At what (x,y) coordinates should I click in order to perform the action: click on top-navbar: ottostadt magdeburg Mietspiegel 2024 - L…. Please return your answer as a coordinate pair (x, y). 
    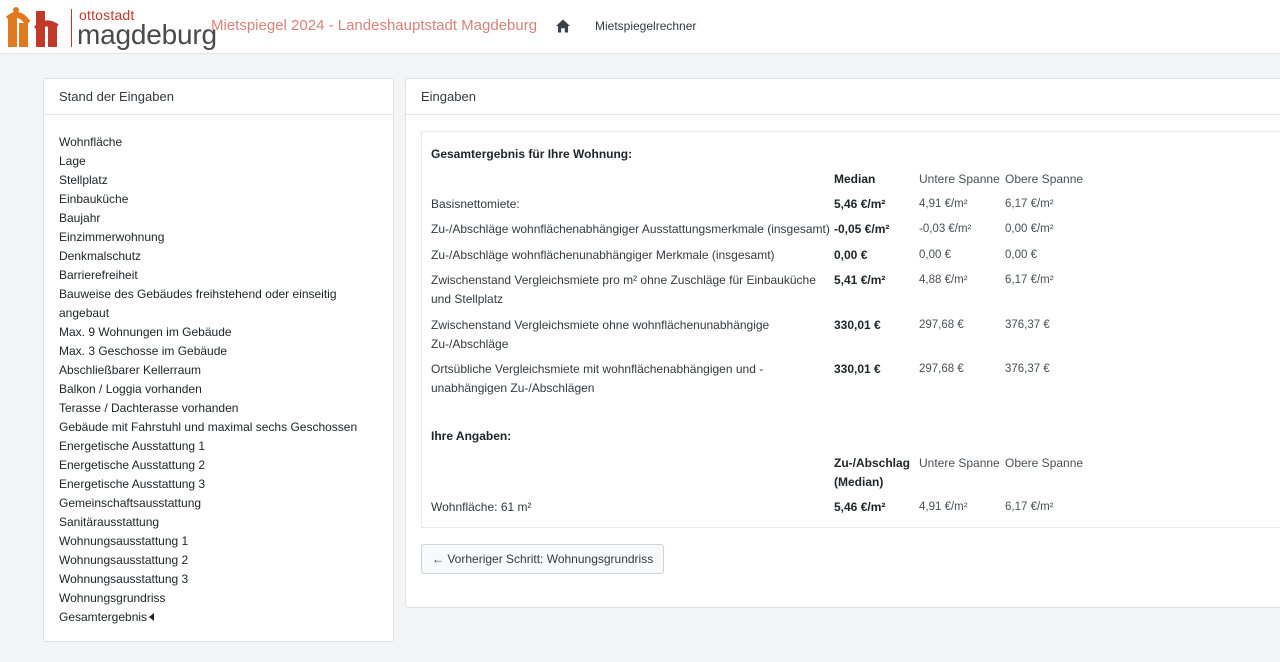
    Looking at the image, I should click on (640, 27).